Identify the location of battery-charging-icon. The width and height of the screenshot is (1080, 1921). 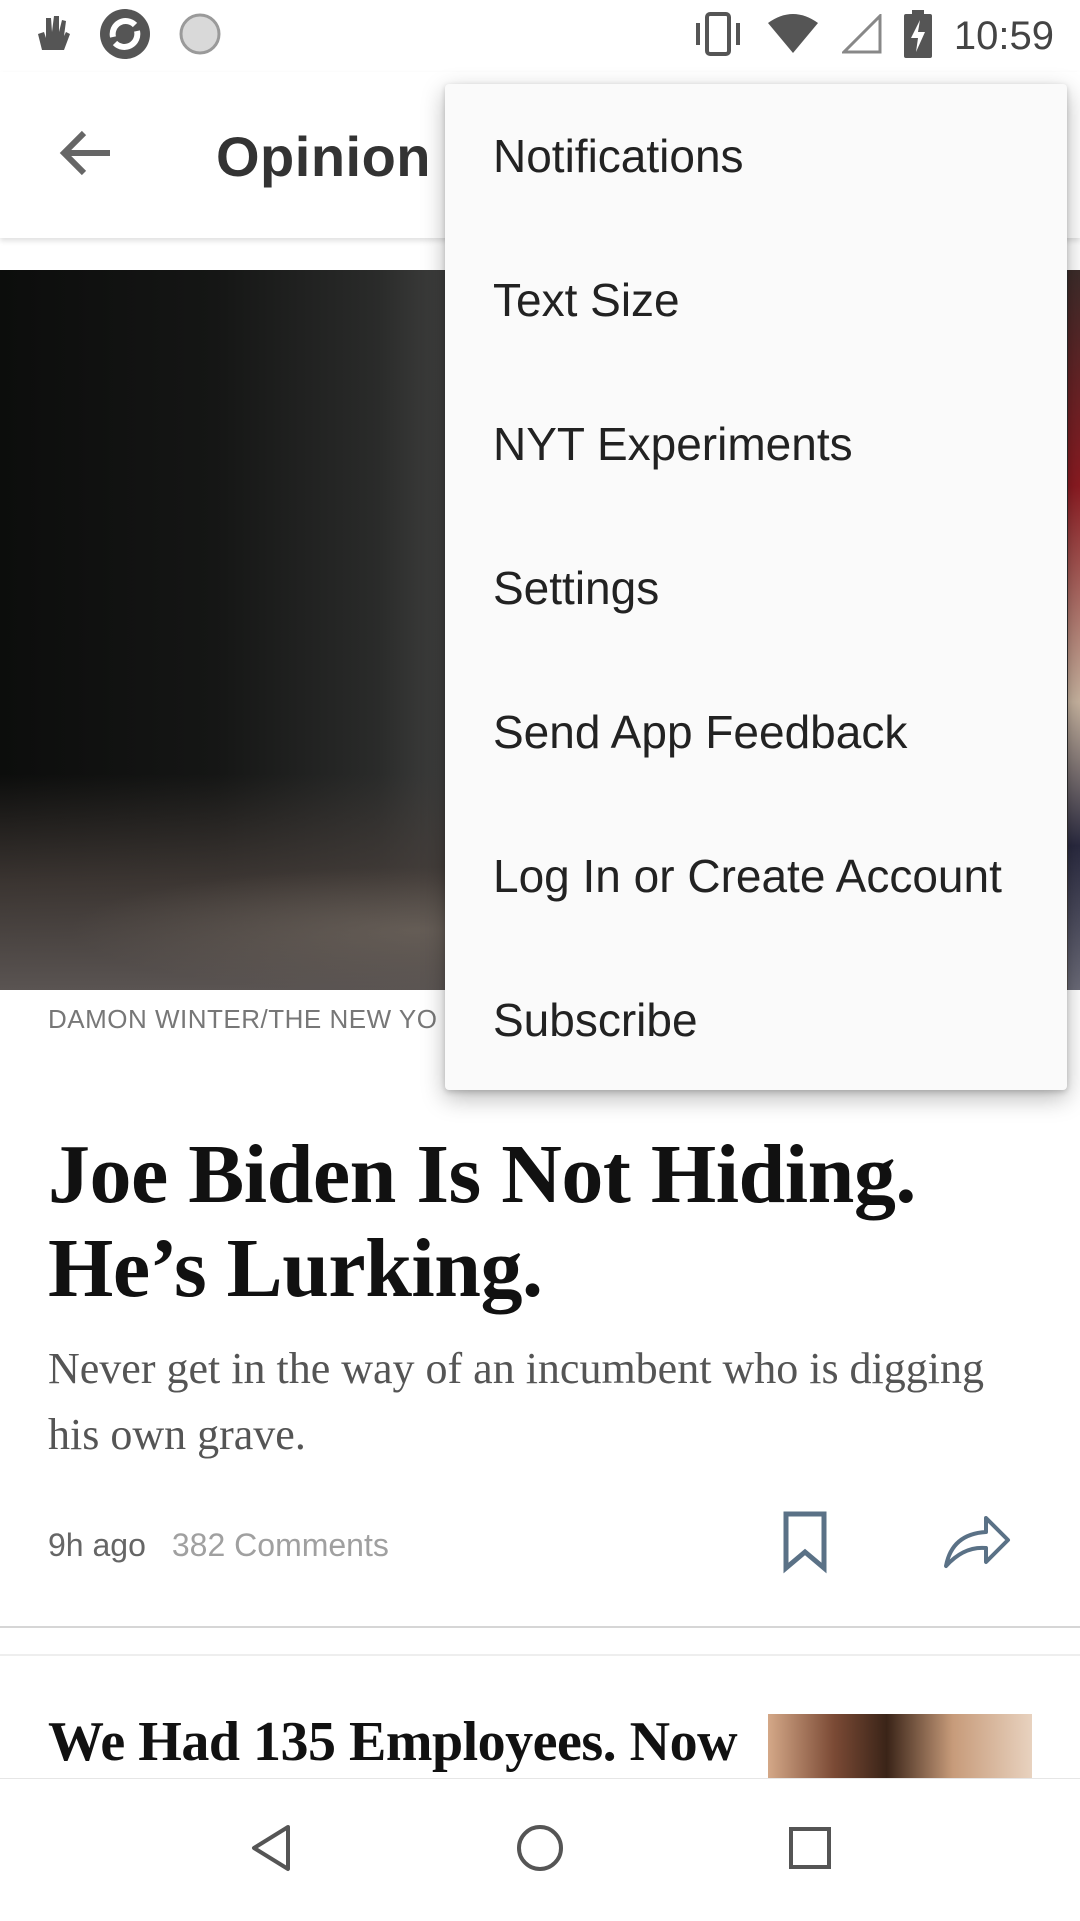
(917, 36).